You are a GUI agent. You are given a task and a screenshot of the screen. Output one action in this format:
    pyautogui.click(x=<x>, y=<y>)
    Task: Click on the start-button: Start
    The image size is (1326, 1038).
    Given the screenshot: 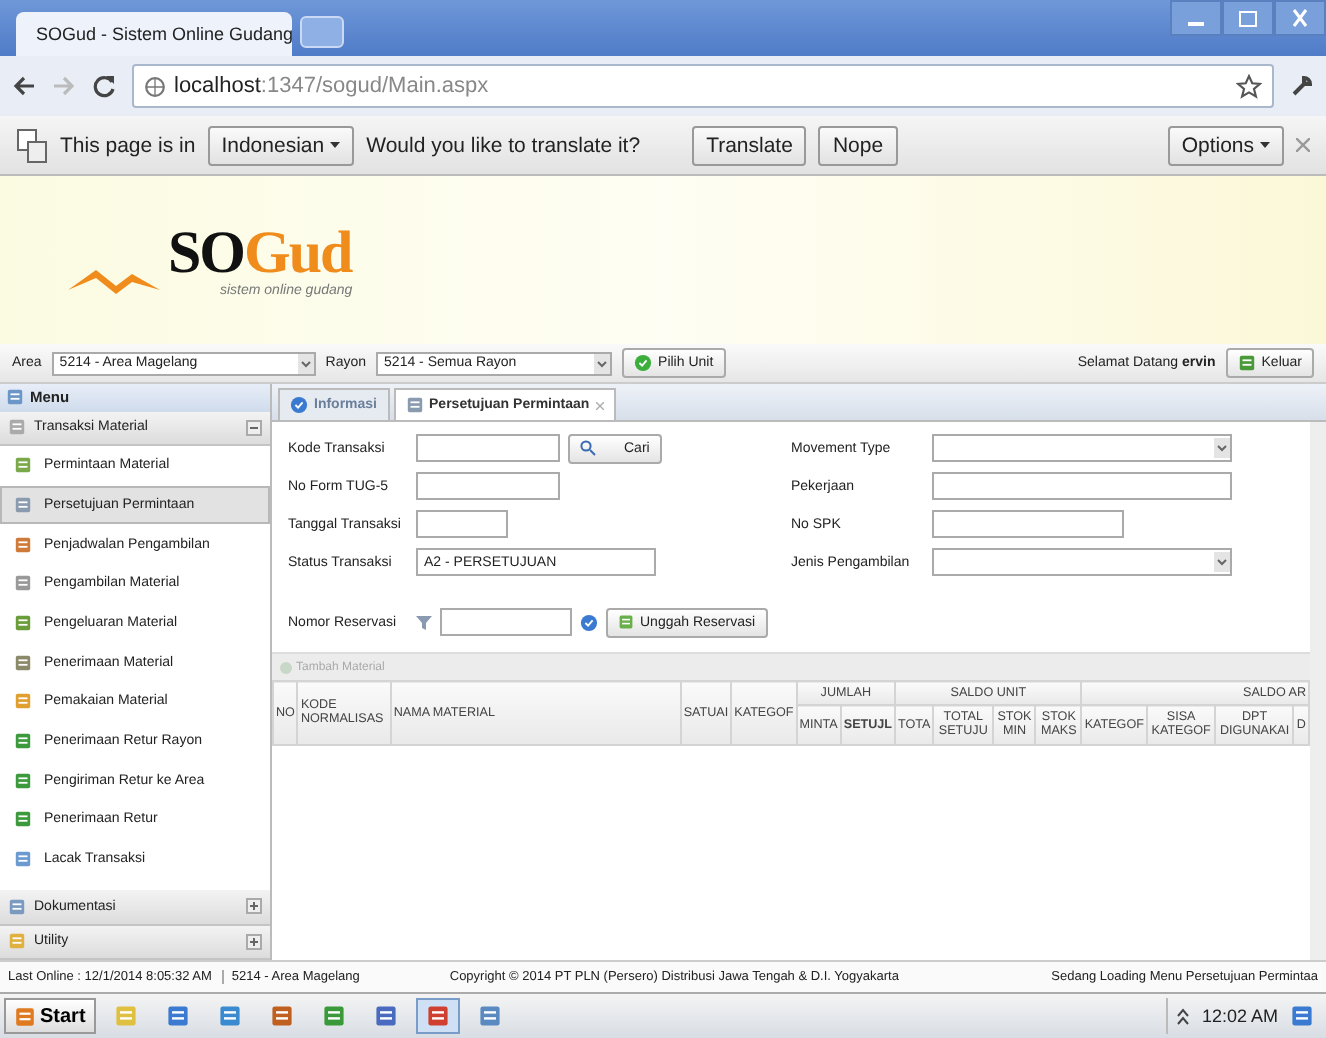 What is the action you would take?
    pyautogui.click(x=50, y=1016)
    